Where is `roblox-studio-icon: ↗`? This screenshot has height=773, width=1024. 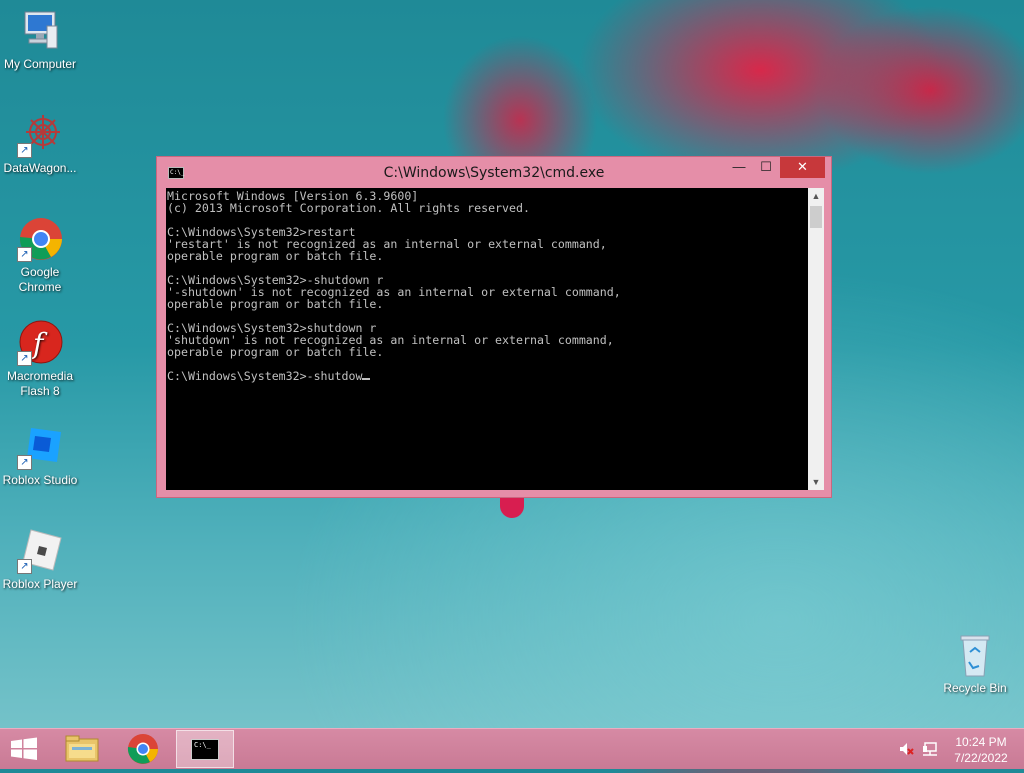
roblox-studio-icon: ↗ is located at coordinates (40, 447).